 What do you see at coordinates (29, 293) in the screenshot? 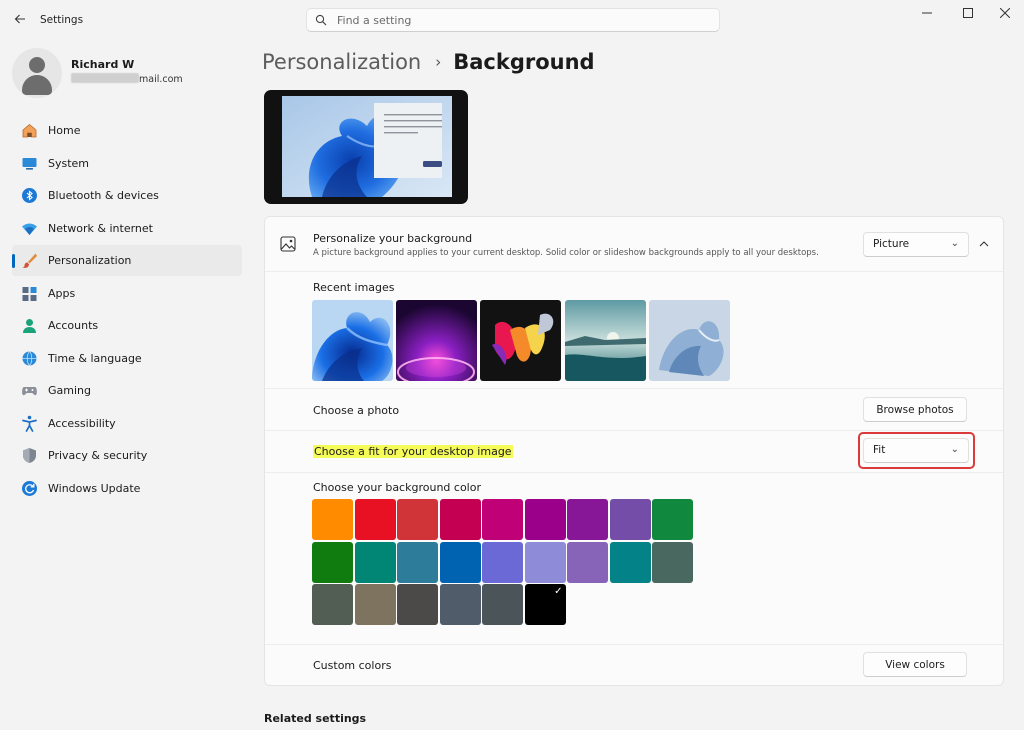
I see `apps-icon` at bounding box center [29, 293].